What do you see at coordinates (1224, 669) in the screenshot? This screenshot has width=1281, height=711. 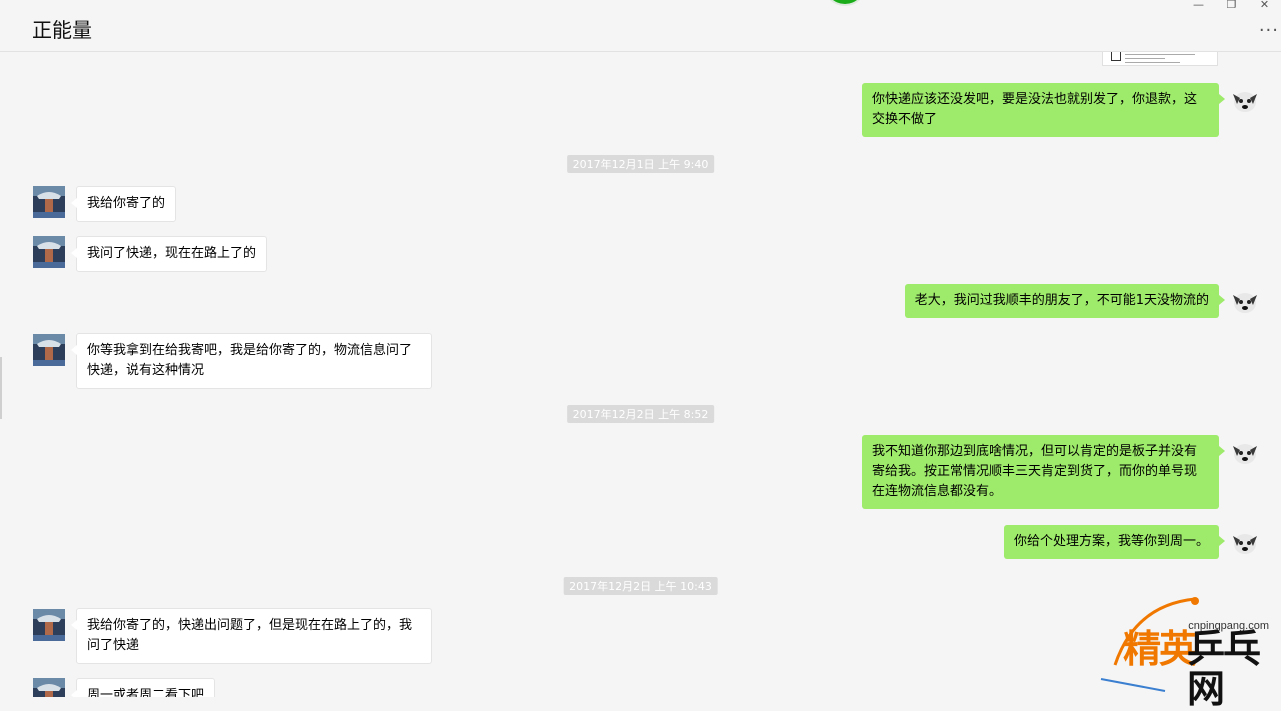 I see `watermark-text-black: 乒乓网` at bounding box center [1224, 669].